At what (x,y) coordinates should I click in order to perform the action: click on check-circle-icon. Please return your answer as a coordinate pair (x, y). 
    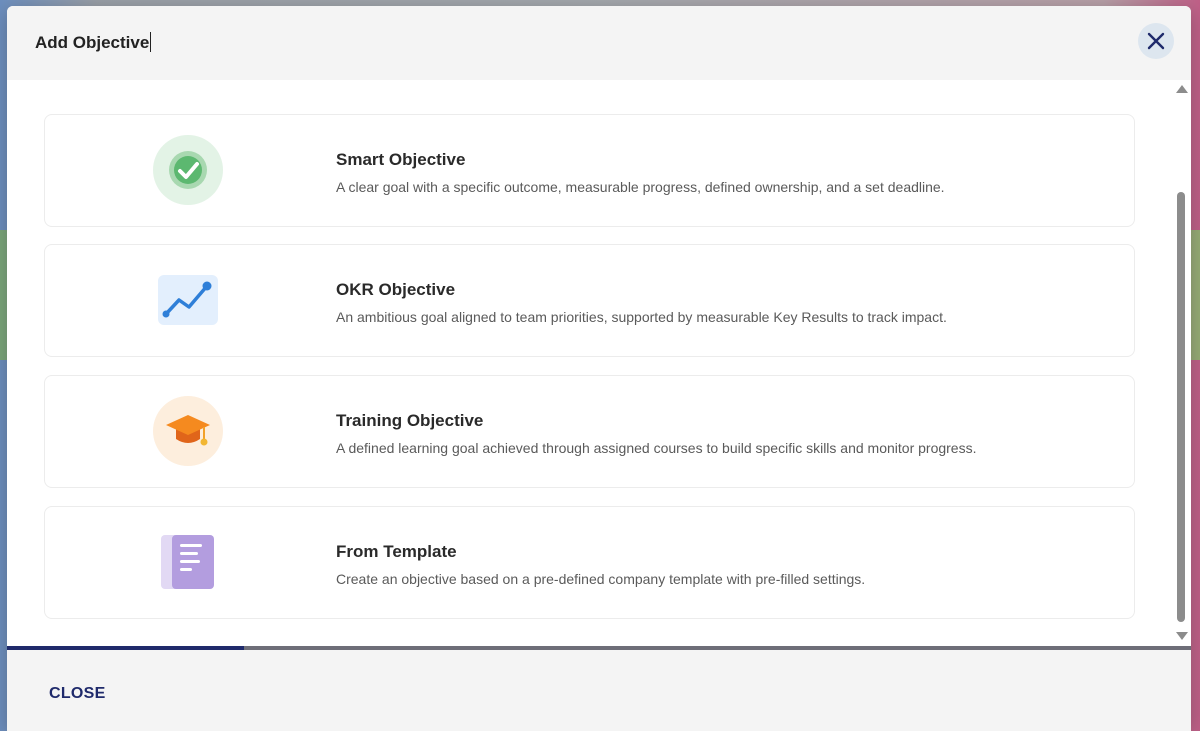
    Looking at the image, I should click on (188, 170).